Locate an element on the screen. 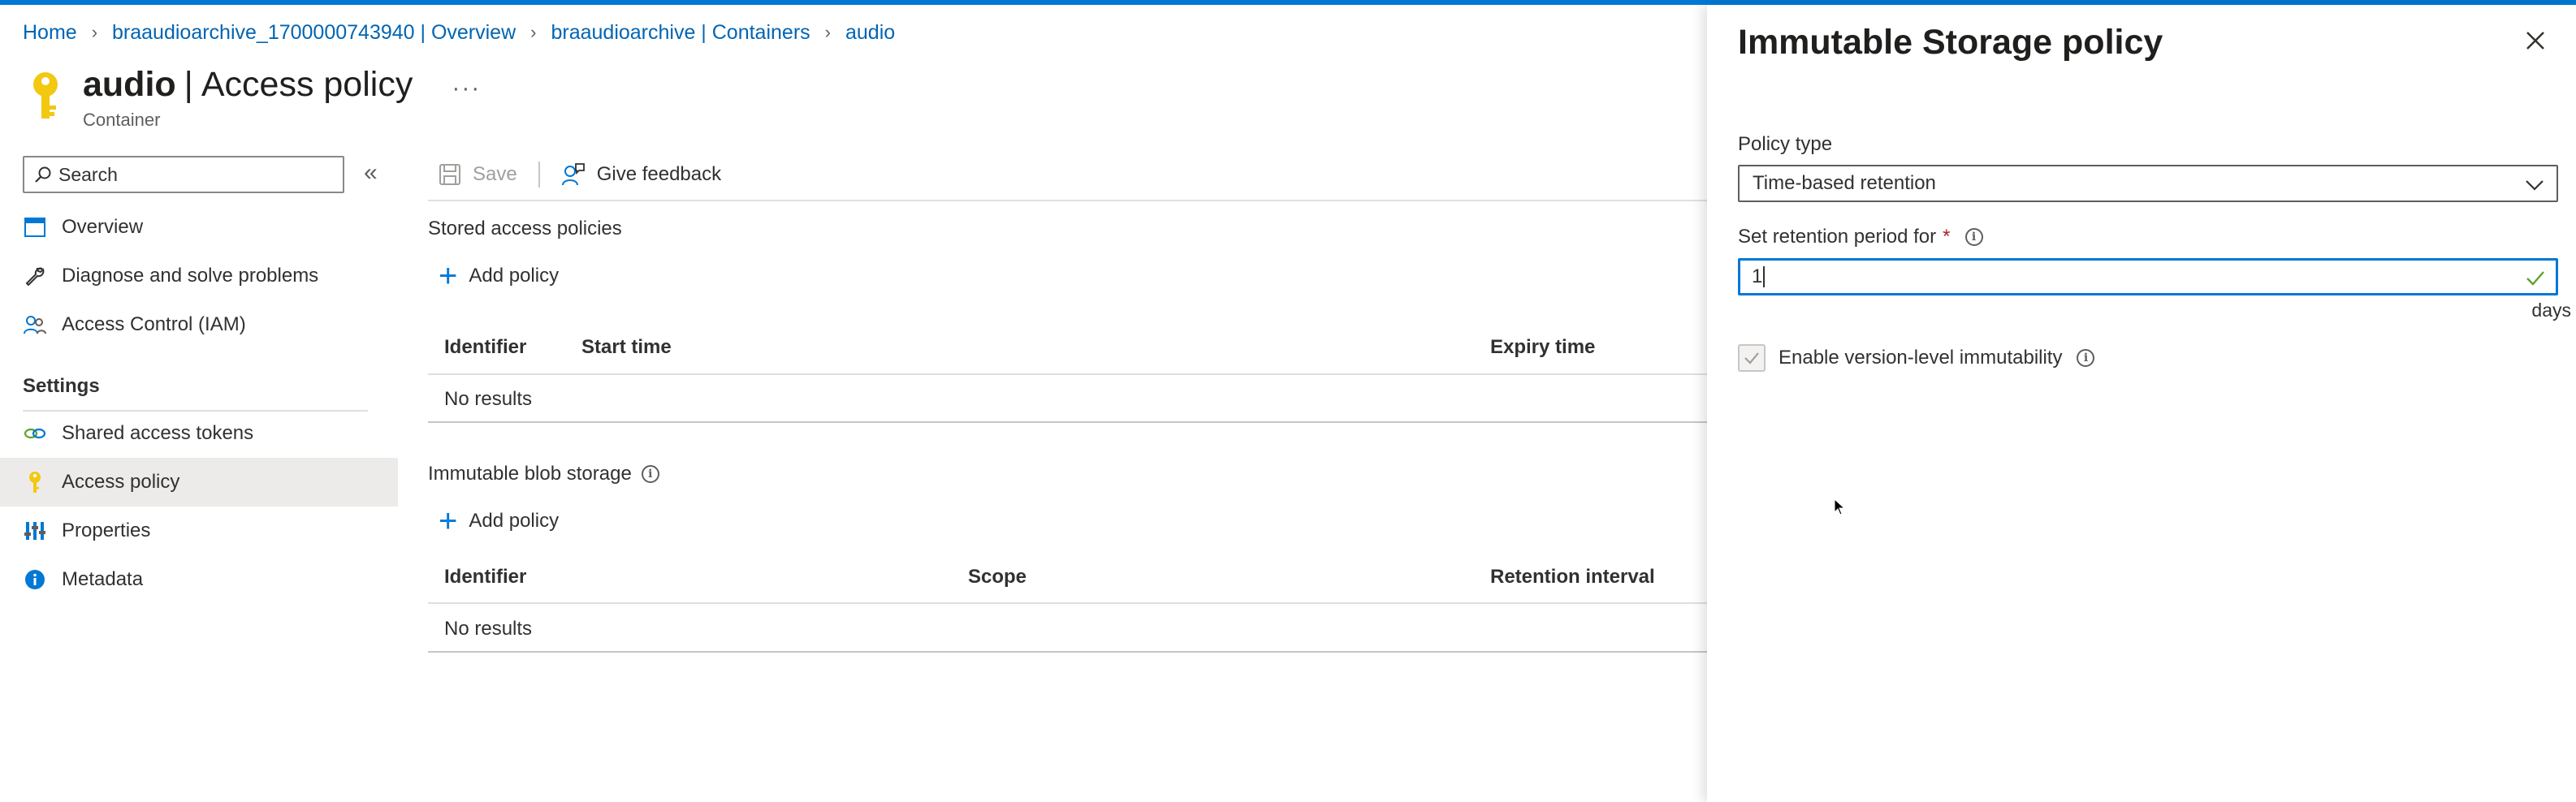 Image resolution: width=2576 pixels, height=802 pixels. more-options-button: ··· is located at coordinates (467, 89).